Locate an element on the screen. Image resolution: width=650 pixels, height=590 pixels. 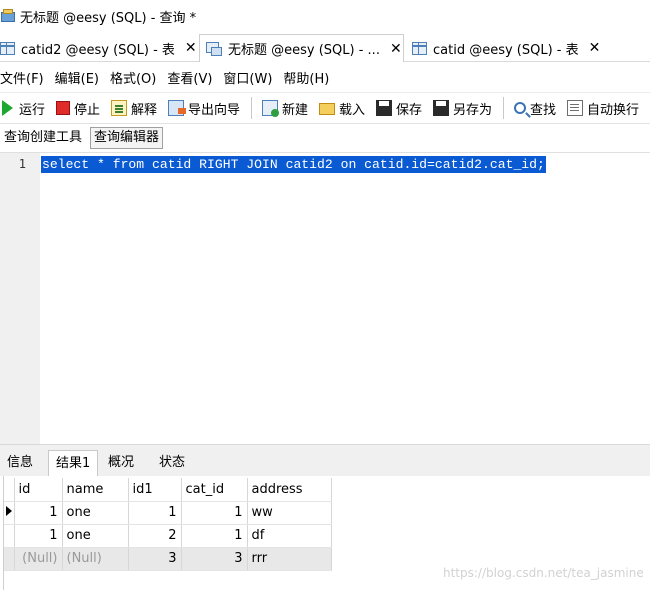
explain-label: 解释 is located at coordinates (144, 110).